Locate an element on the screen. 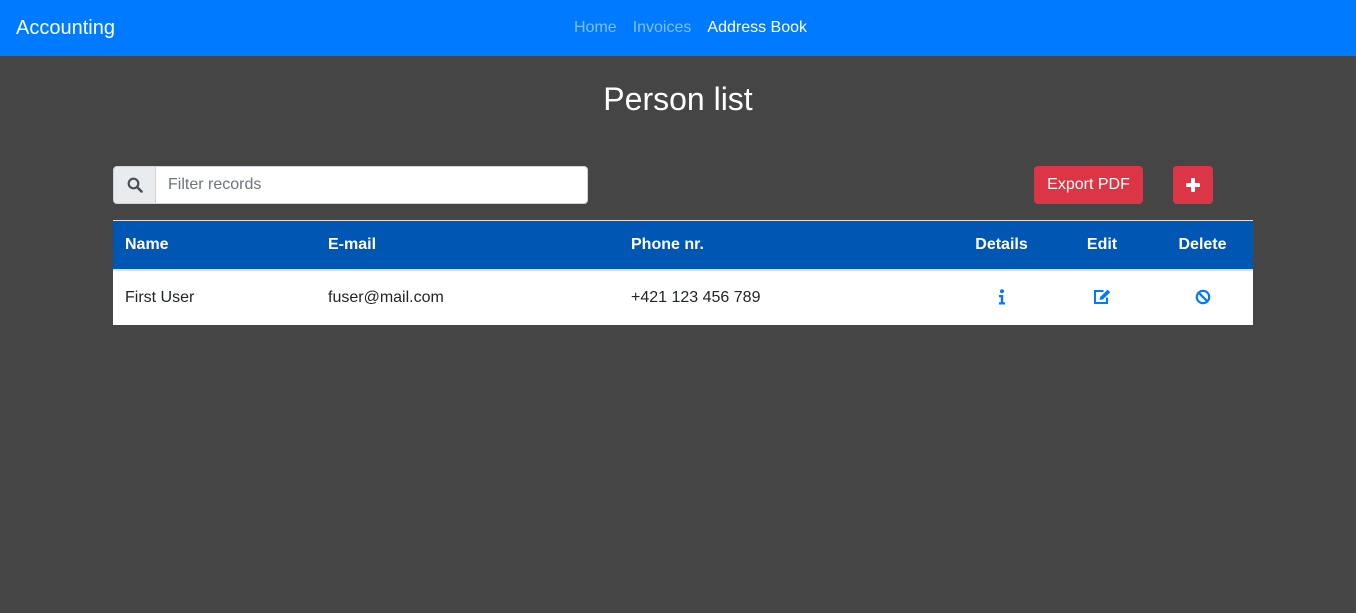  cell-details is located at coordinates (1001, 296).